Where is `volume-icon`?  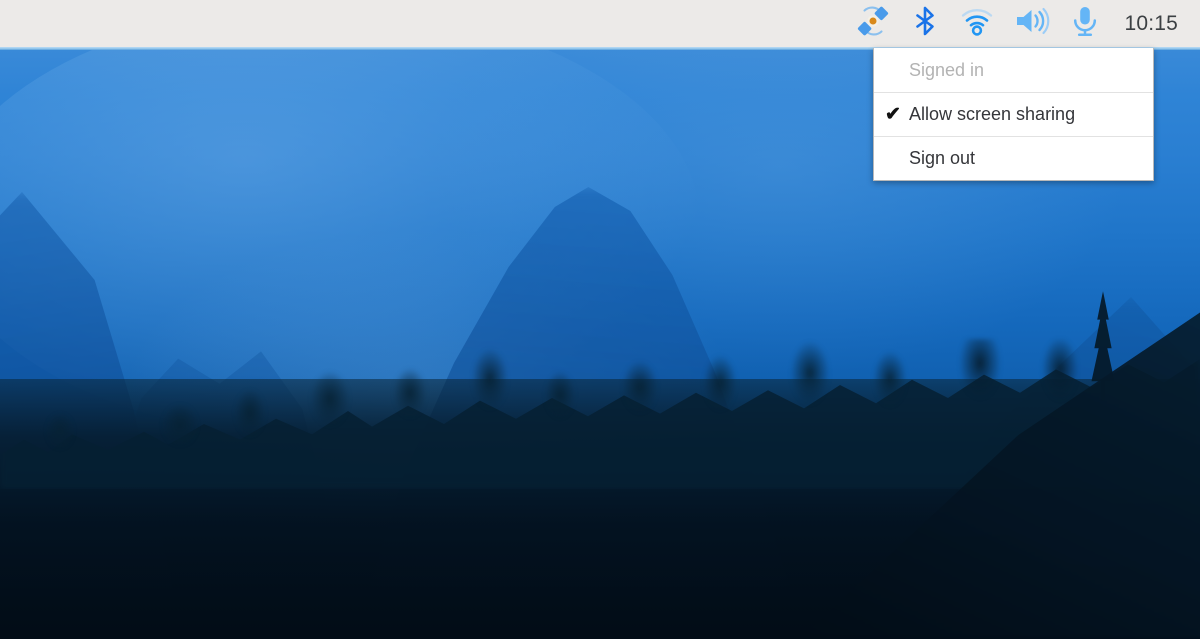 volume-icon is located at coordinates (1032, 23).